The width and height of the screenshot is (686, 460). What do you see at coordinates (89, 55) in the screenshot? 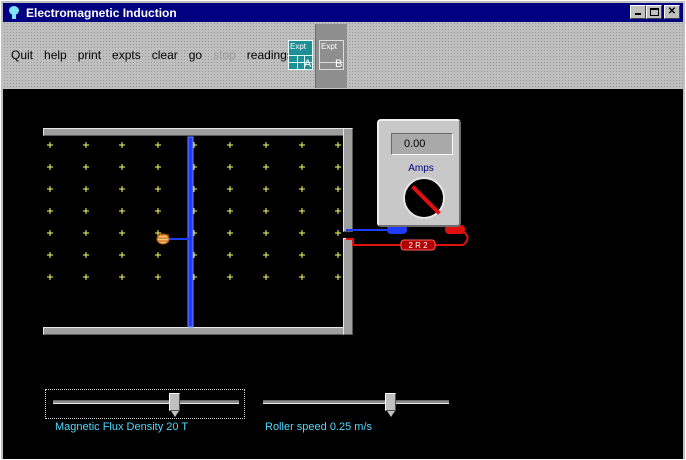
I see `menu-print: print` at bounding box center [89, 55].